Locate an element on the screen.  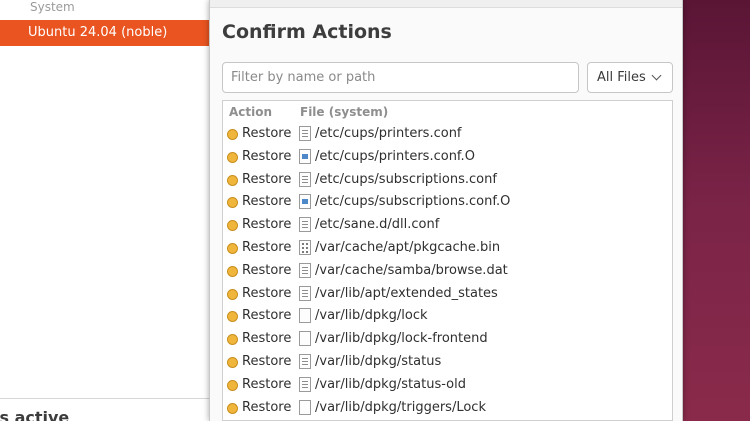
list-item: Restore/var/cache/samba/browse.dat is located at coordinates (447, 271).